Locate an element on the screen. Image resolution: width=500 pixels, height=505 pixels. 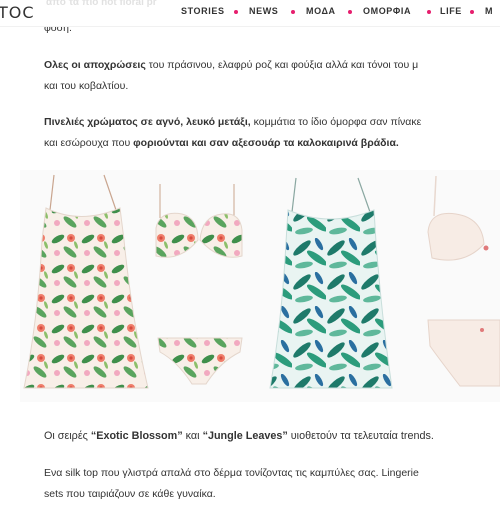
text: υιοθετούν τα τελευταία trends. is located at coordinates (360, 436).